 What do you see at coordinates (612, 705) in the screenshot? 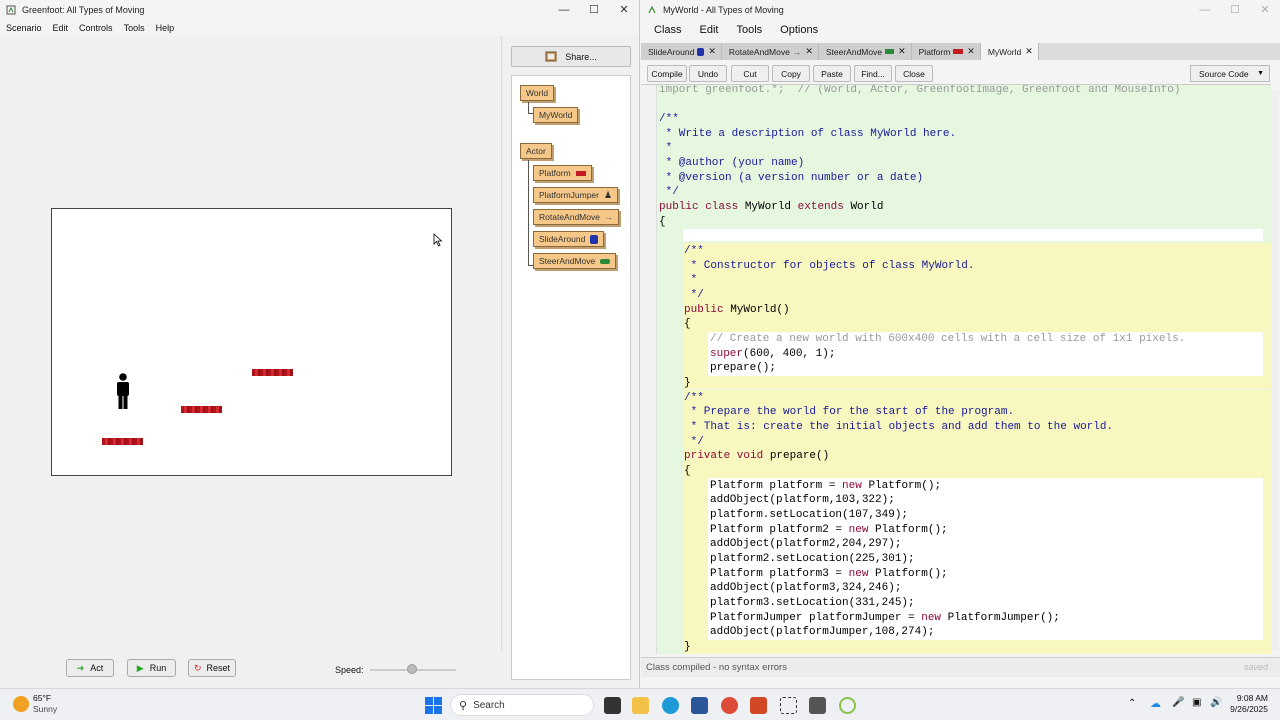
I see `task-view-icon` at bounding box center [612, 705].